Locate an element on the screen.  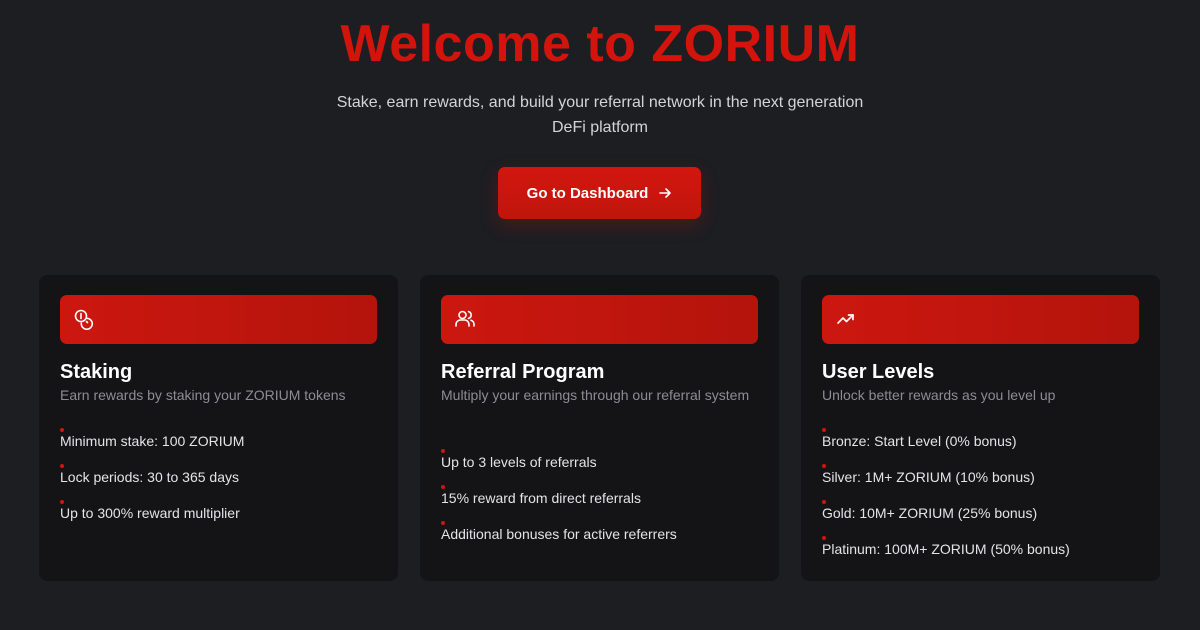
list-item-text: Additional bonuses for active referrers is located at coordinates (559, 534).